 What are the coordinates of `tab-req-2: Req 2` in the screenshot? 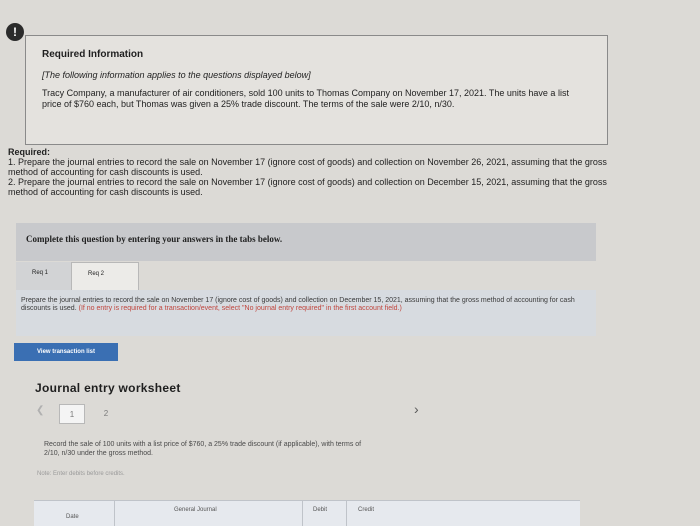 It's located at (105, 276).